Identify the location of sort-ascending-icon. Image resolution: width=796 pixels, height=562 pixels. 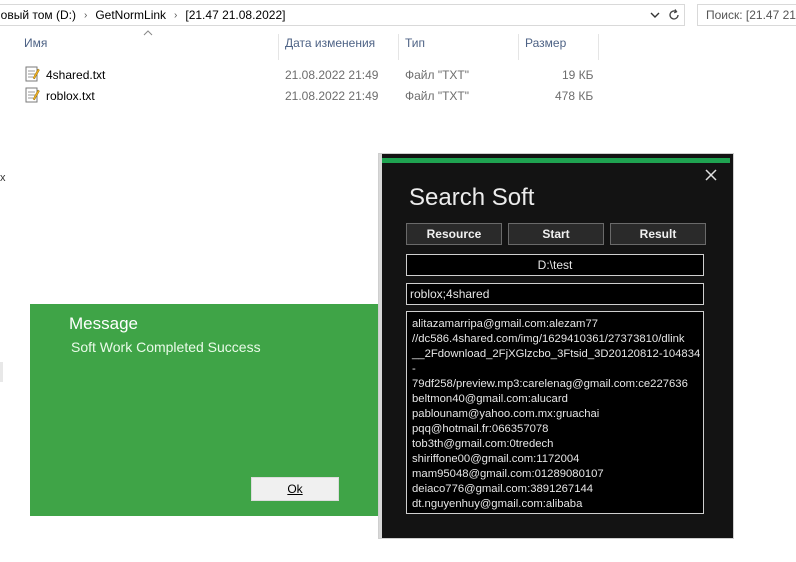
(148, 33).